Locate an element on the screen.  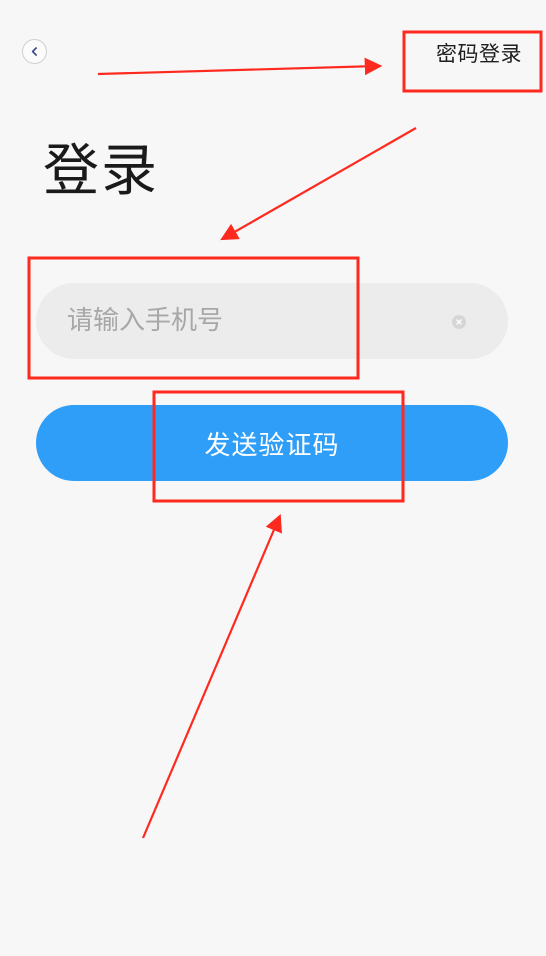
clear-button is located at coordinates (459, 322).